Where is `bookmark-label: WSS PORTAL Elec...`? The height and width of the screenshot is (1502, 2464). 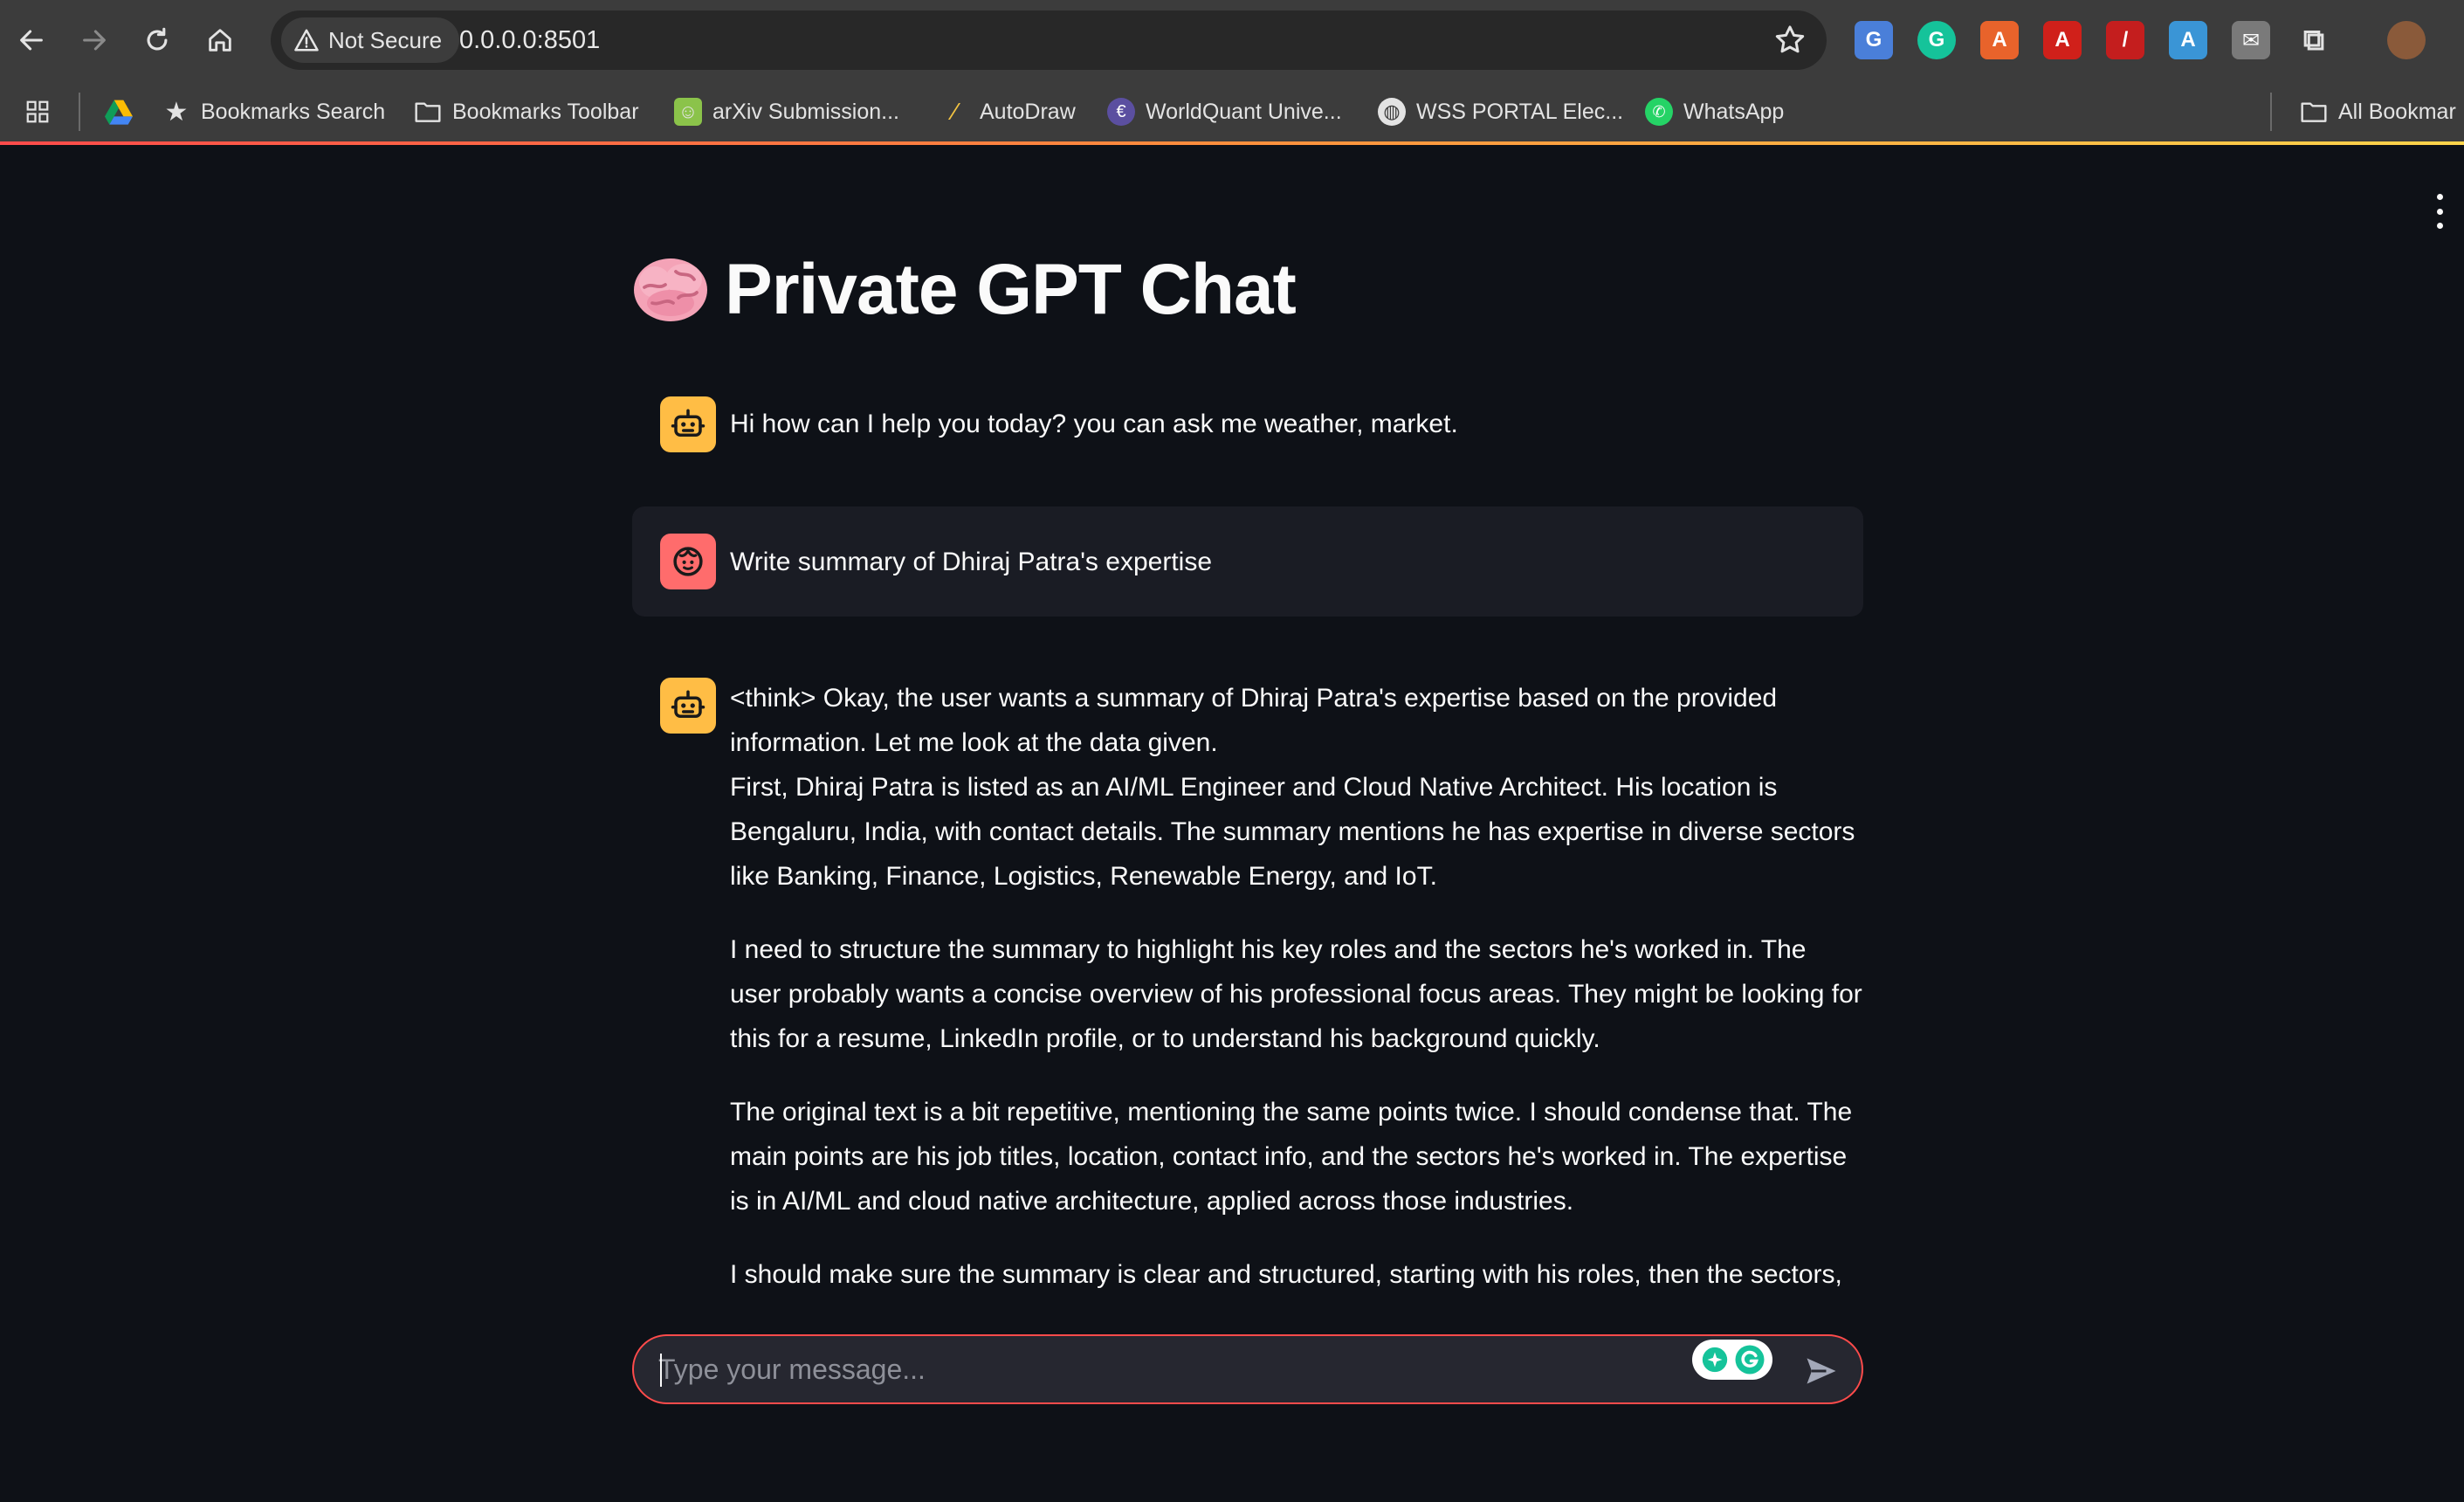 bookmark-label: WSS PORTAL Elec... is located at coordinates (1520, 111).